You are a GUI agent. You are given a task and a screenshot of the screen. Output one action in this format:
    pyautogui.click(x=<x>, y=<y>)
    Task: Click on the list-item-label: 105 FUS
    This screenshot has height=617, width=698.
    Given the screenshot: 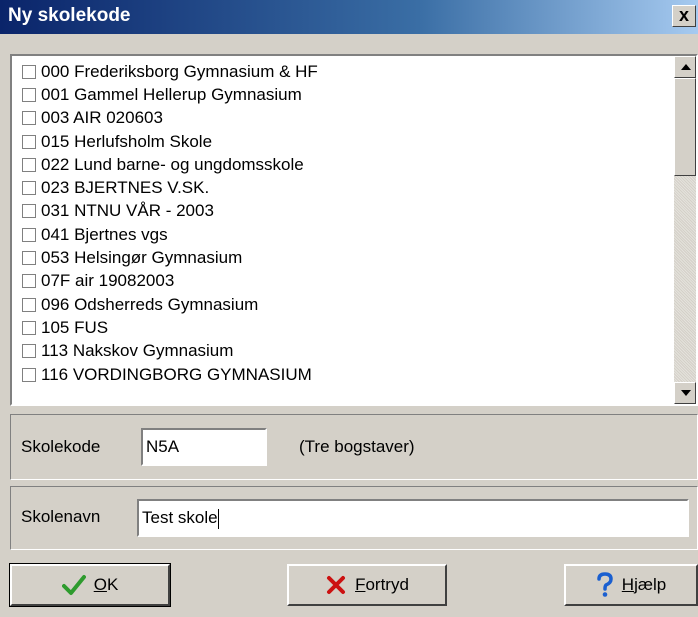 What is the action you would take?
    pyautogui.click(x=75, y=327)
    